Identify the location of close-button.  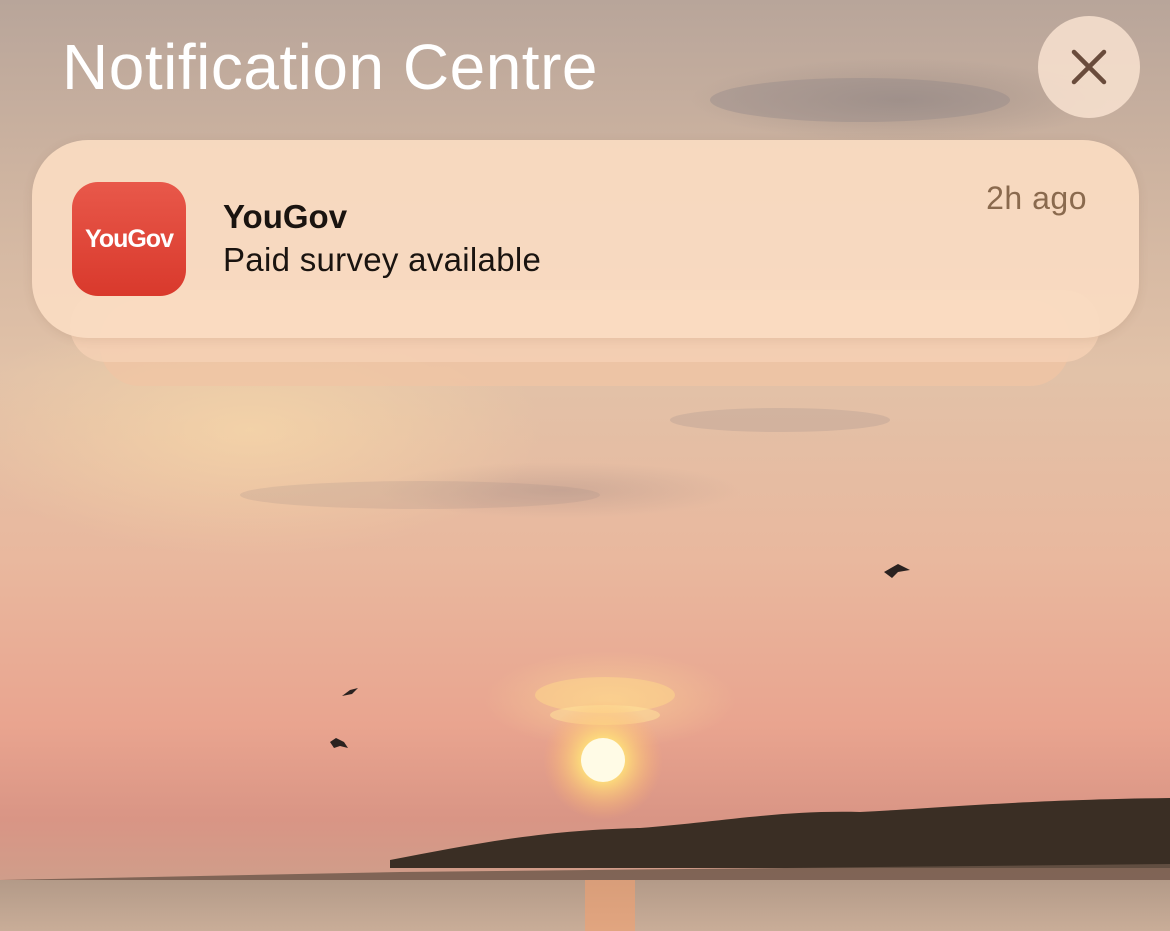
(1089, 67).